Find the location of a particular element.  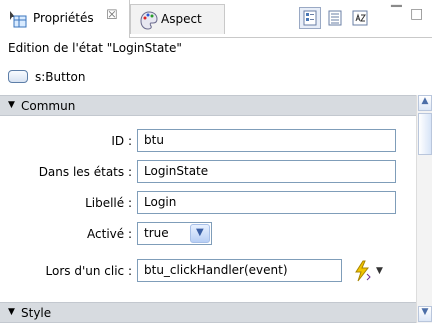

properties-tab: Propriétés ☒ is located at coordinates (65, 19).